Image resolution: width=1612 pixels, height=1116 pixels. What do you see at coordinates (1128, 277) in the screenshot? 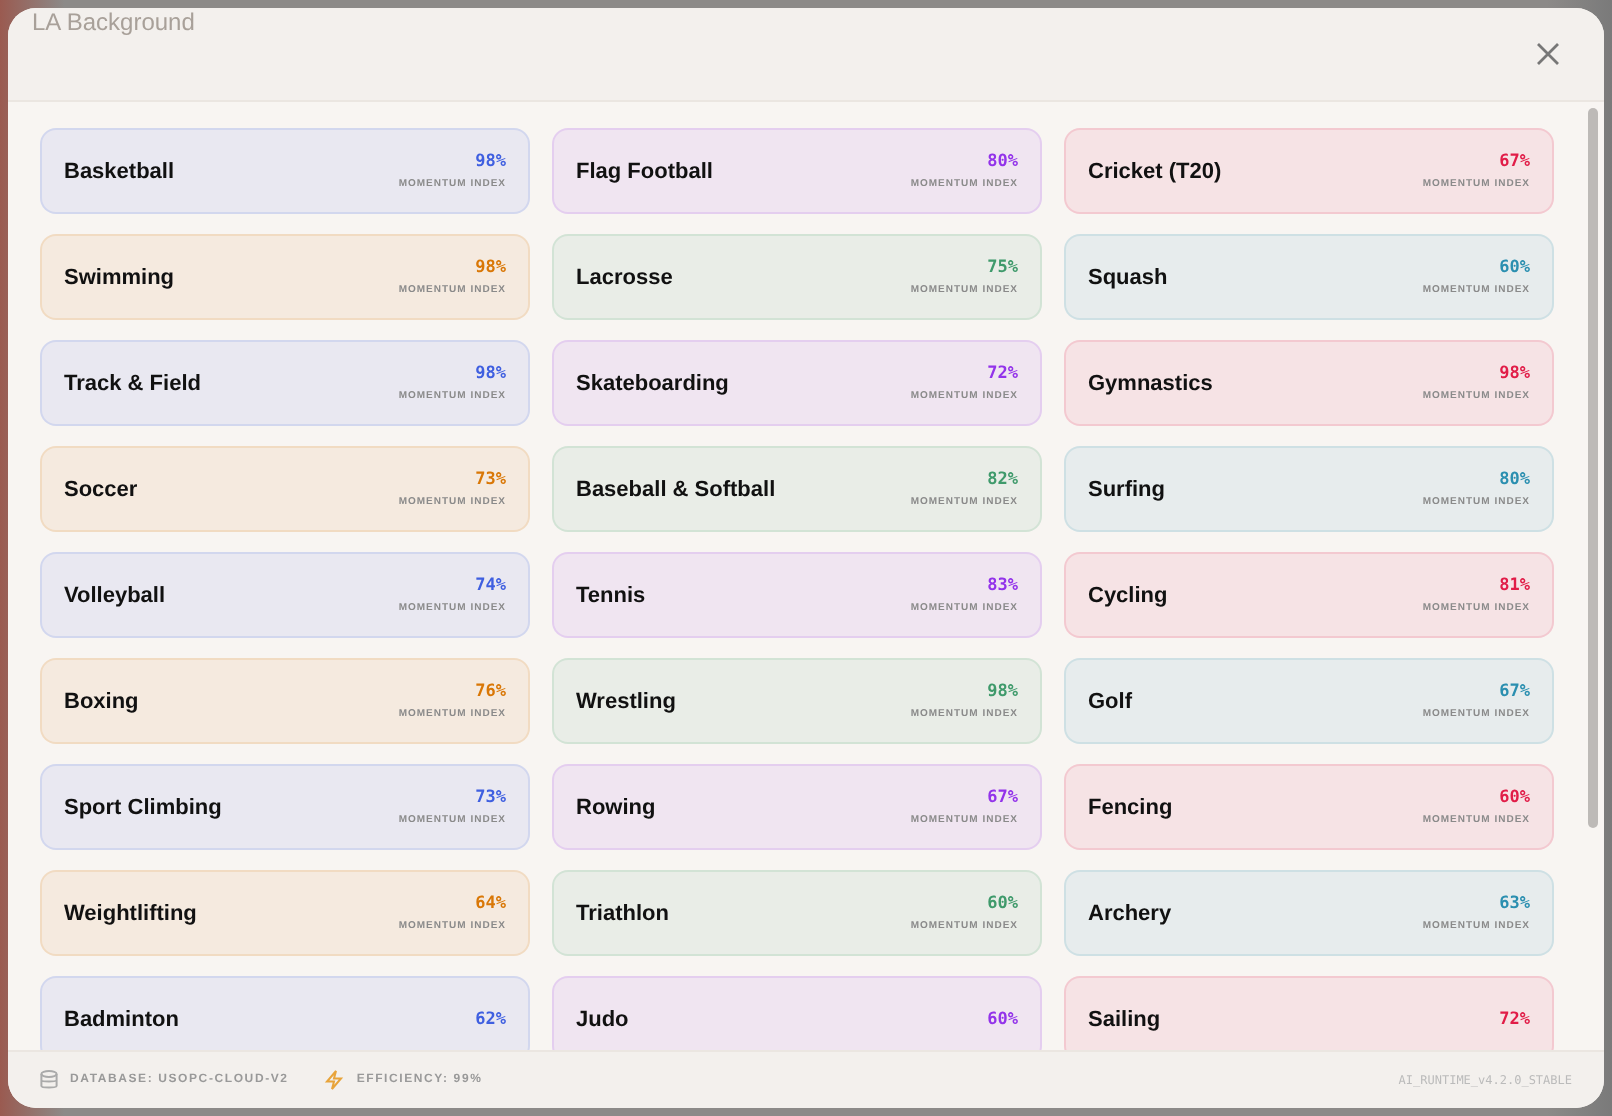
I see `sport-name: Squash` at bounding box center [1128, 277].